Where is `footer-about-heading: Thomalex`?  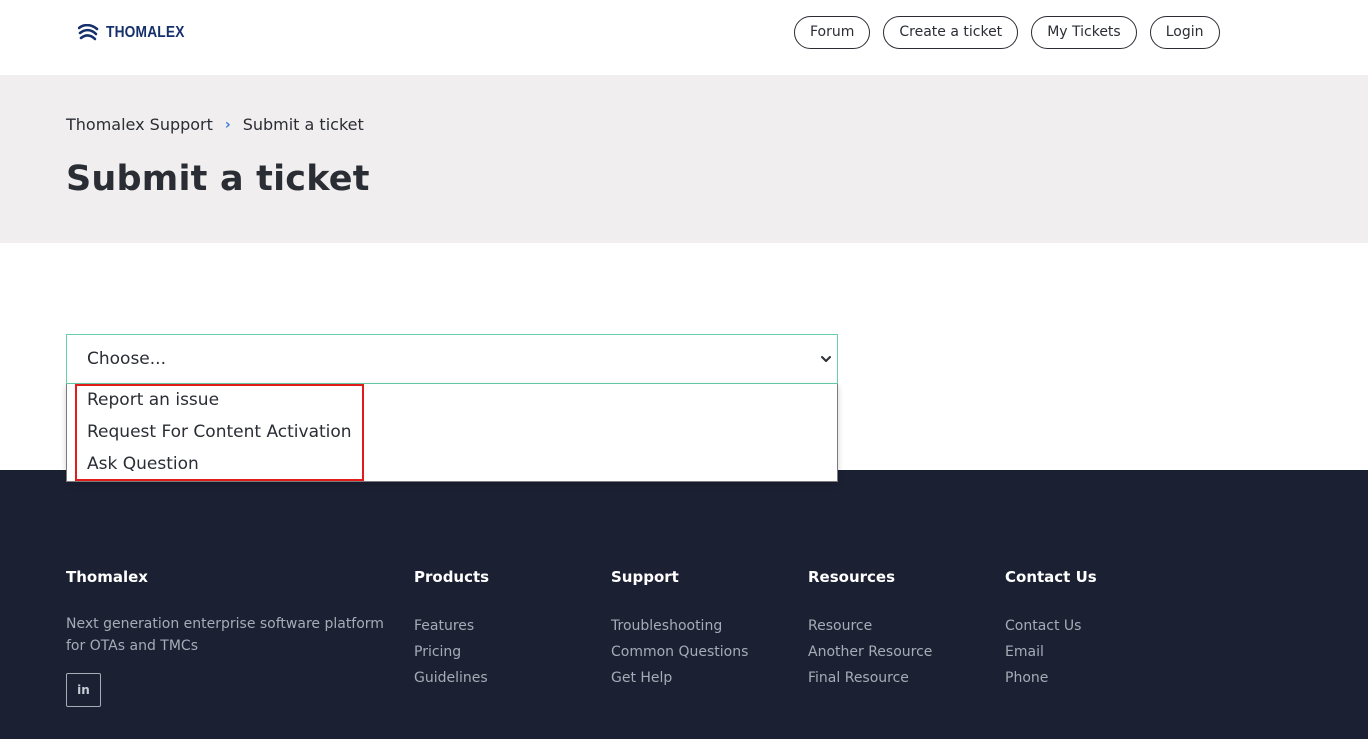 footer-about-heading: Thomalex is located at coordinates (107, 577).